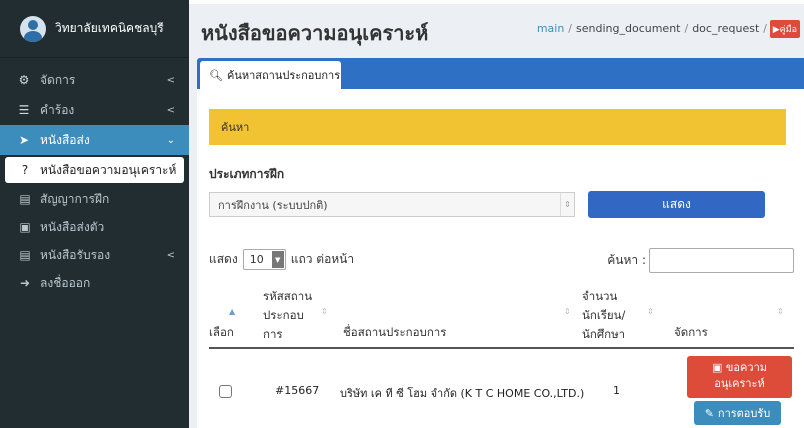  Describe the element at coordinates (277, 259) in the screenshot. I see `chevron-down-icon: ▼` at that location.